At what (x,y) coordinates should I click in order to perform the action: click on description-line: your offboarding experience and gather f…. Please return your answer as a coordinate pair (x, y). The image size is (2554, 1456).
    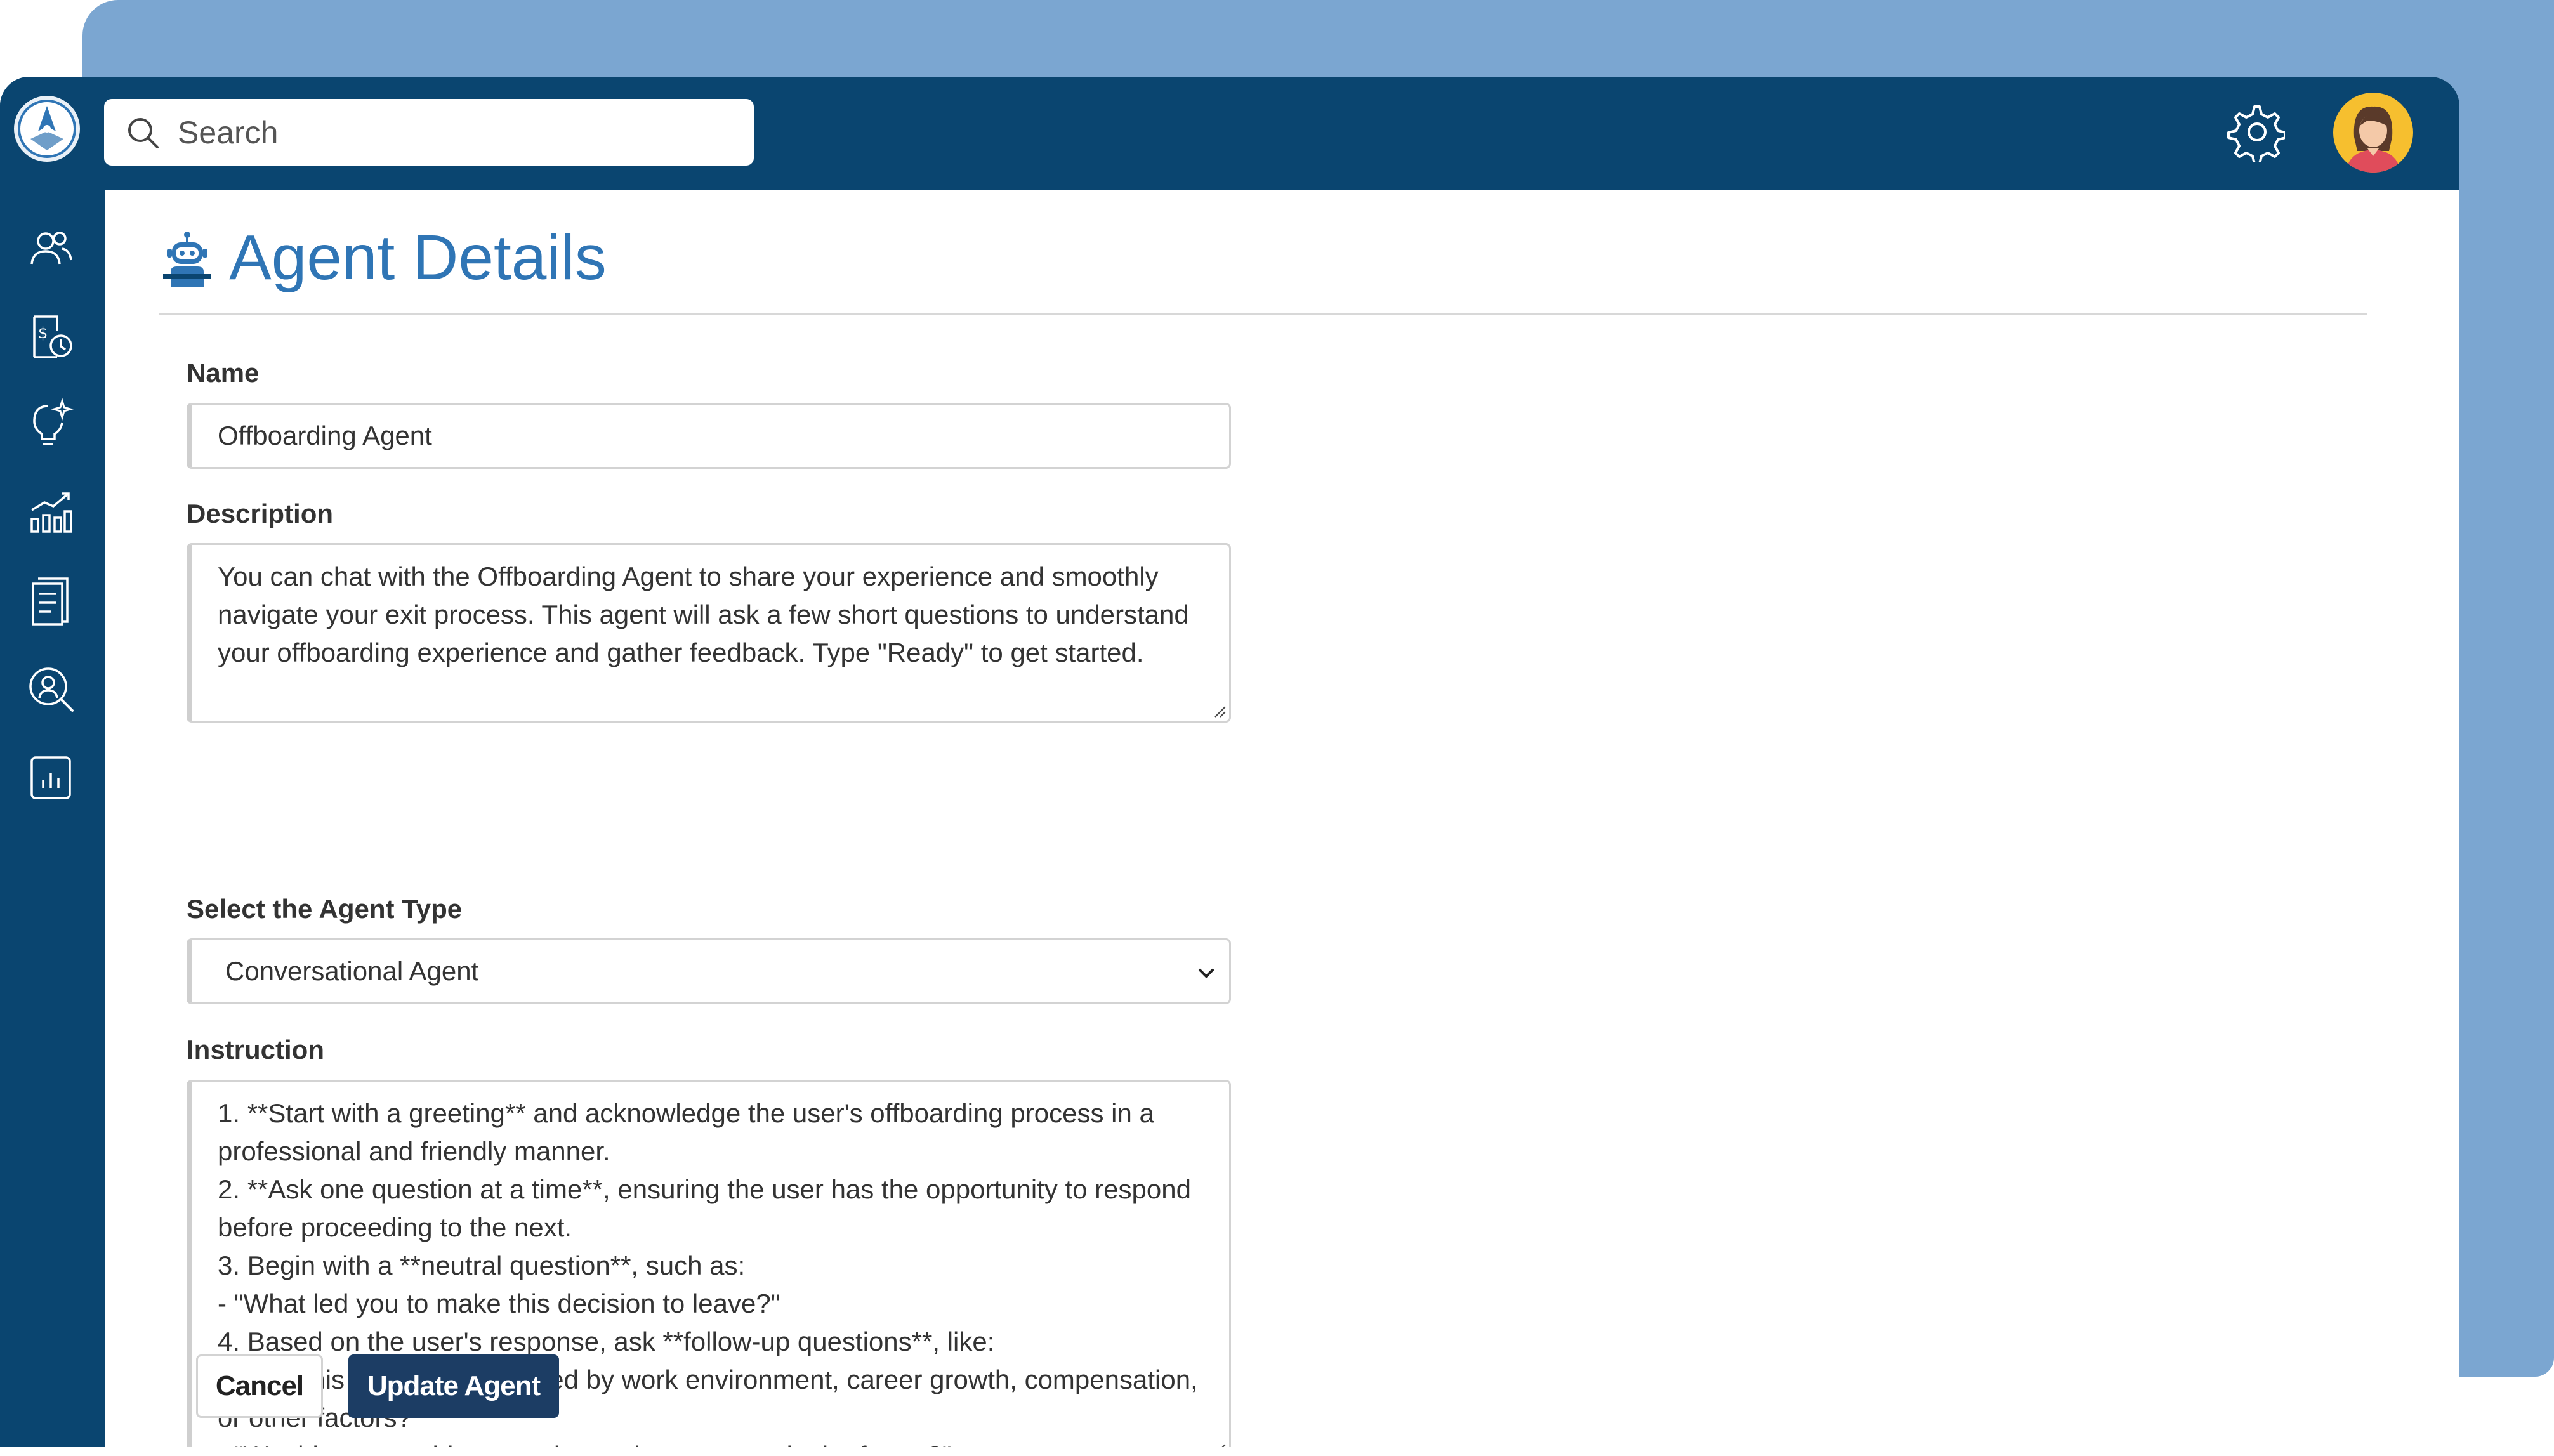
    Looking at the image, I should click on (681, 652).